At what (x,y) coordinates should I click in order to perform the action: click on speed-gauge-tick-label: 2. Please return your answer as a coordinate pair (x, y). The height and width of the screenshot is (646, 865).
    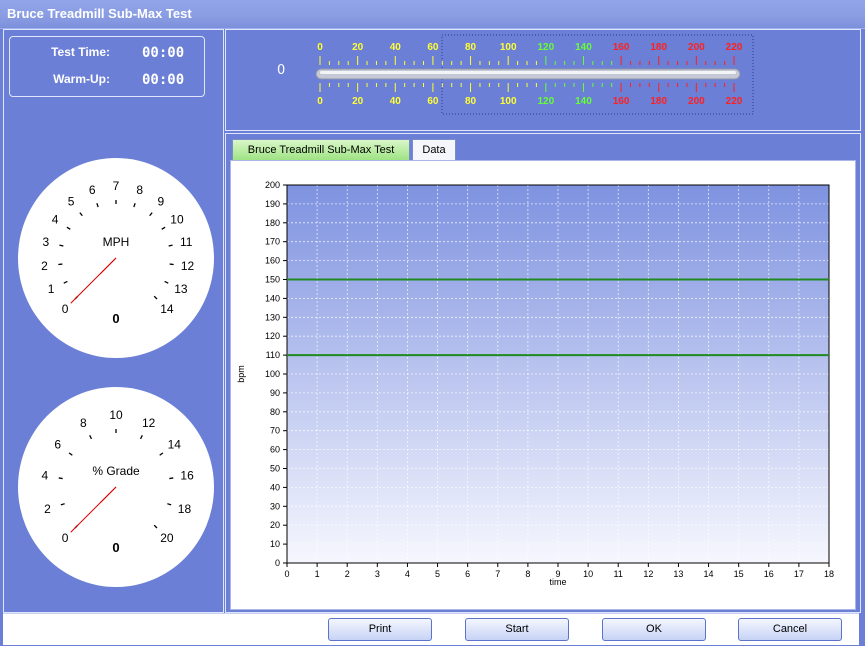
    Looking at the image, I should click on (44, 266).